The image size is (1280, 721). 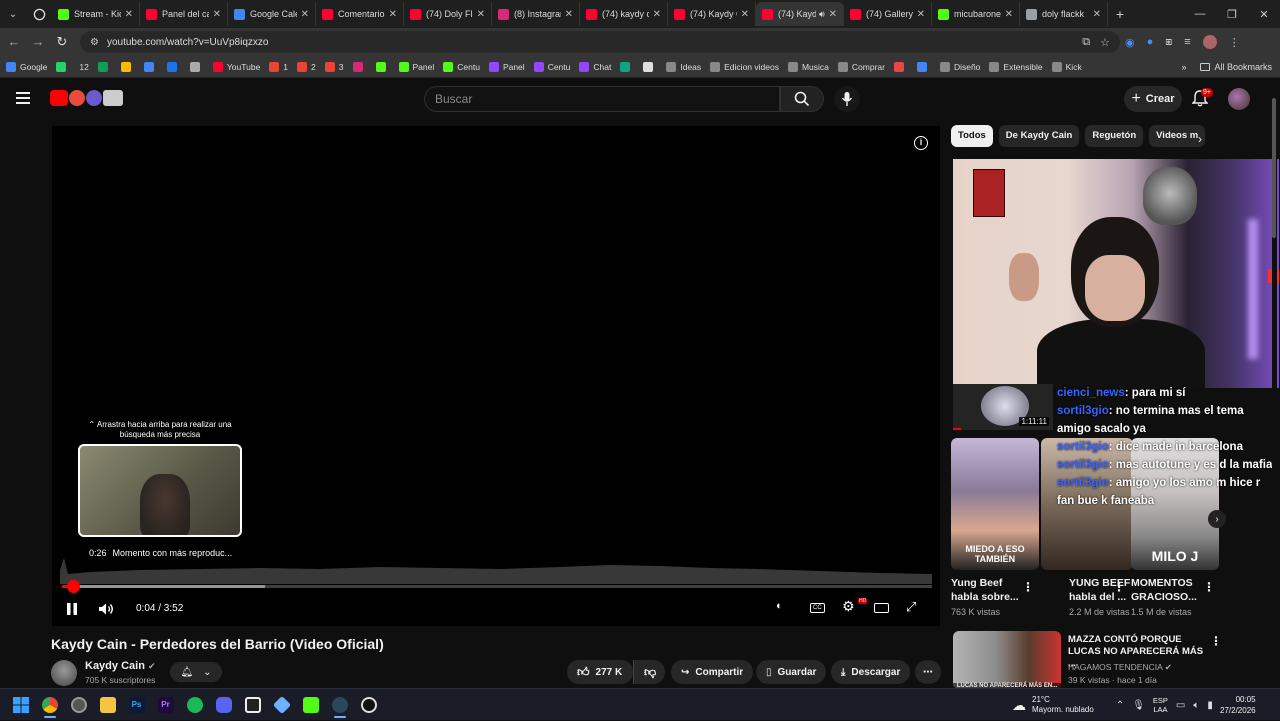 I want to click on spotify-icon, so click(x=194, y=705).